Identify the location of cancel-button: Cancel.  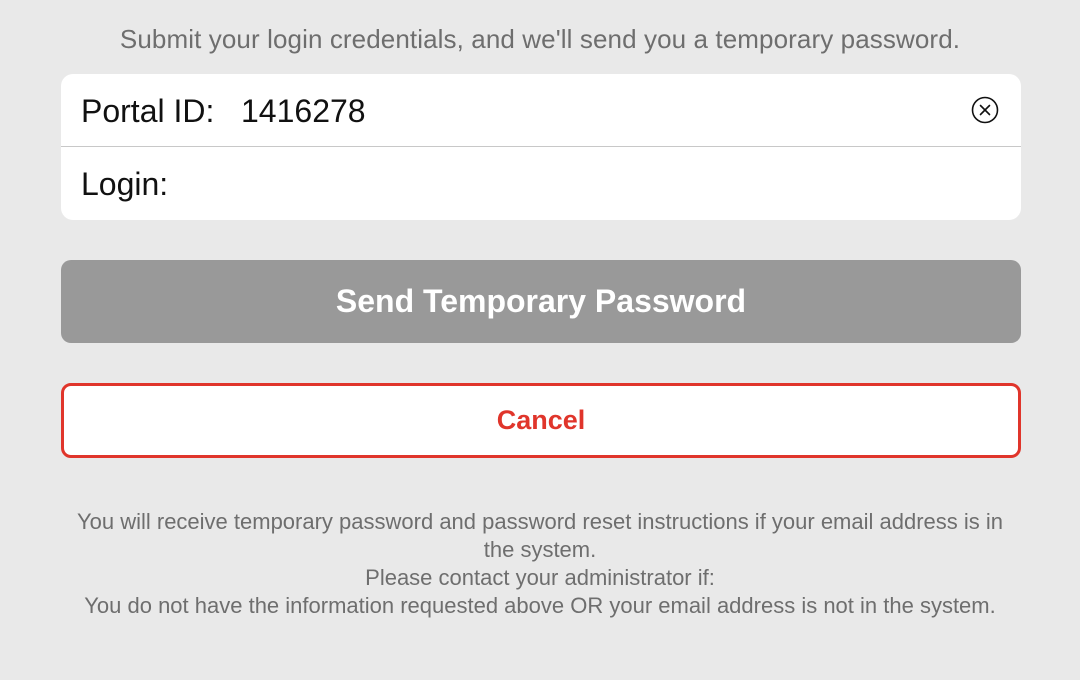
(541, 420).